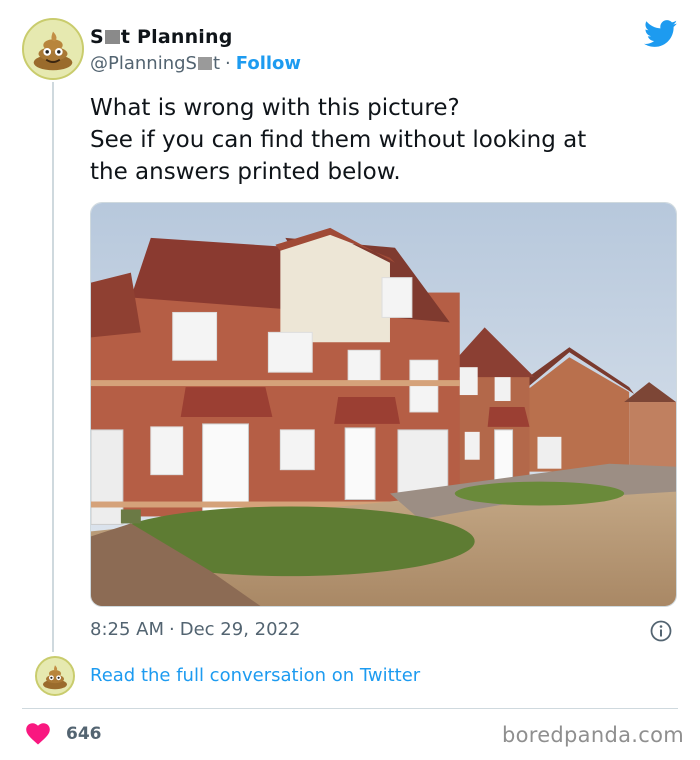 The height and width of the screenshot is (760, 700). Describe the element at coordinates (661, 631) in the screenshot. I see `info-icon` at that location.